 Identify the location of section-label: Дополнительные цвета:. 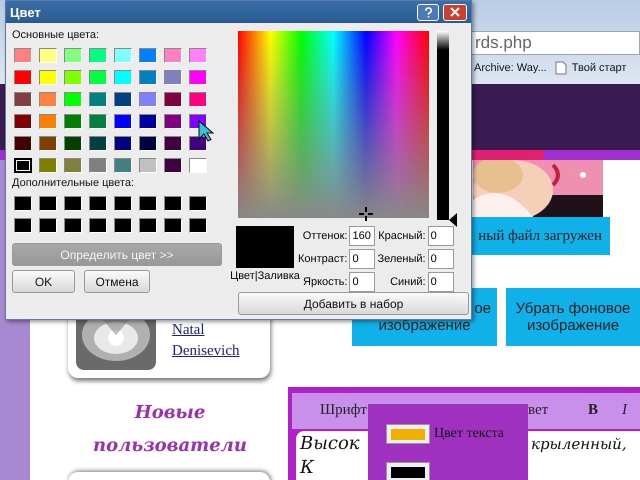
(73, 184).